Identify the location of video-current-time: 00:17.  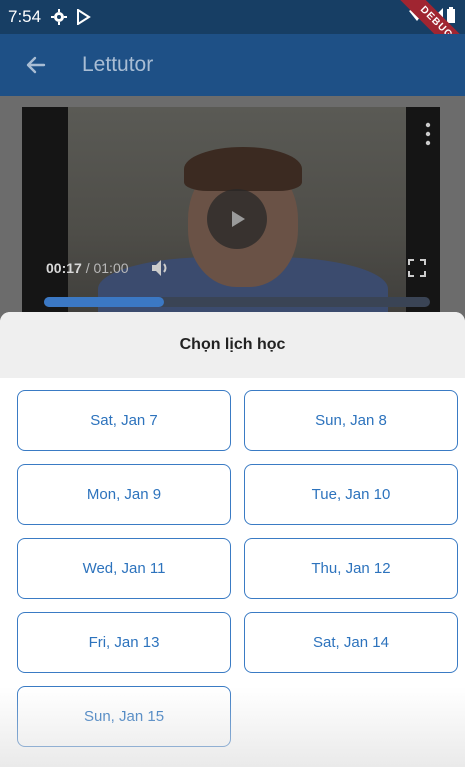
(64, 268).